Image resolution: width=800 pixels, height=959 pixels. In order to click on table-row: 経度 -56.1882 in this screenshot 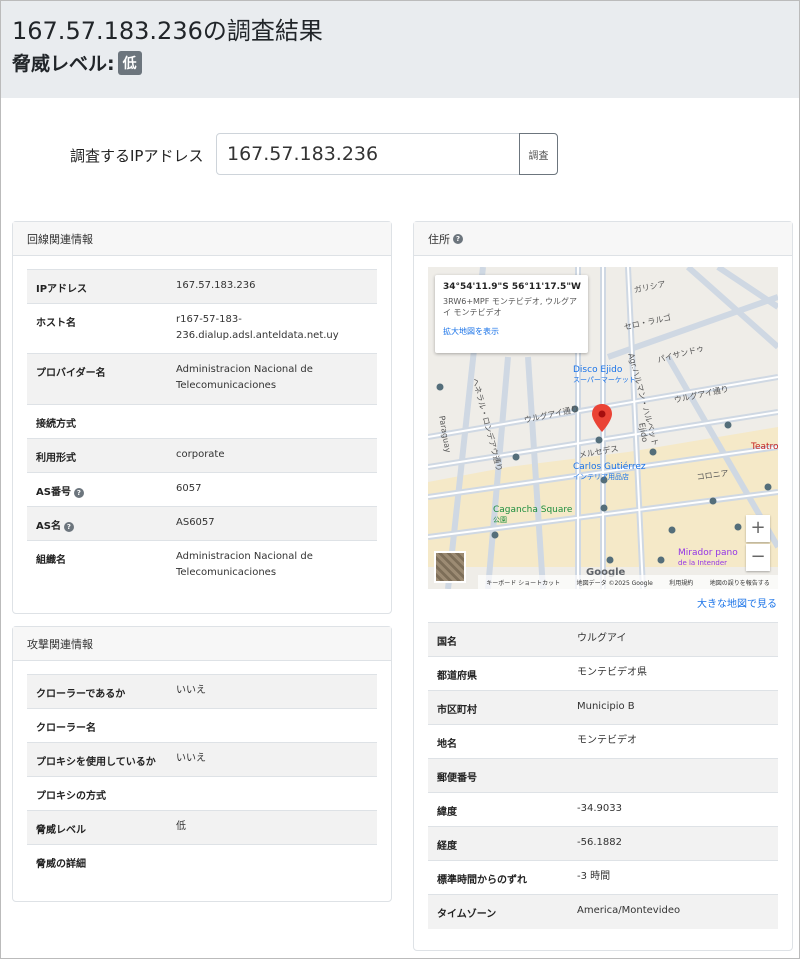, I will do `click(603, 843)`.